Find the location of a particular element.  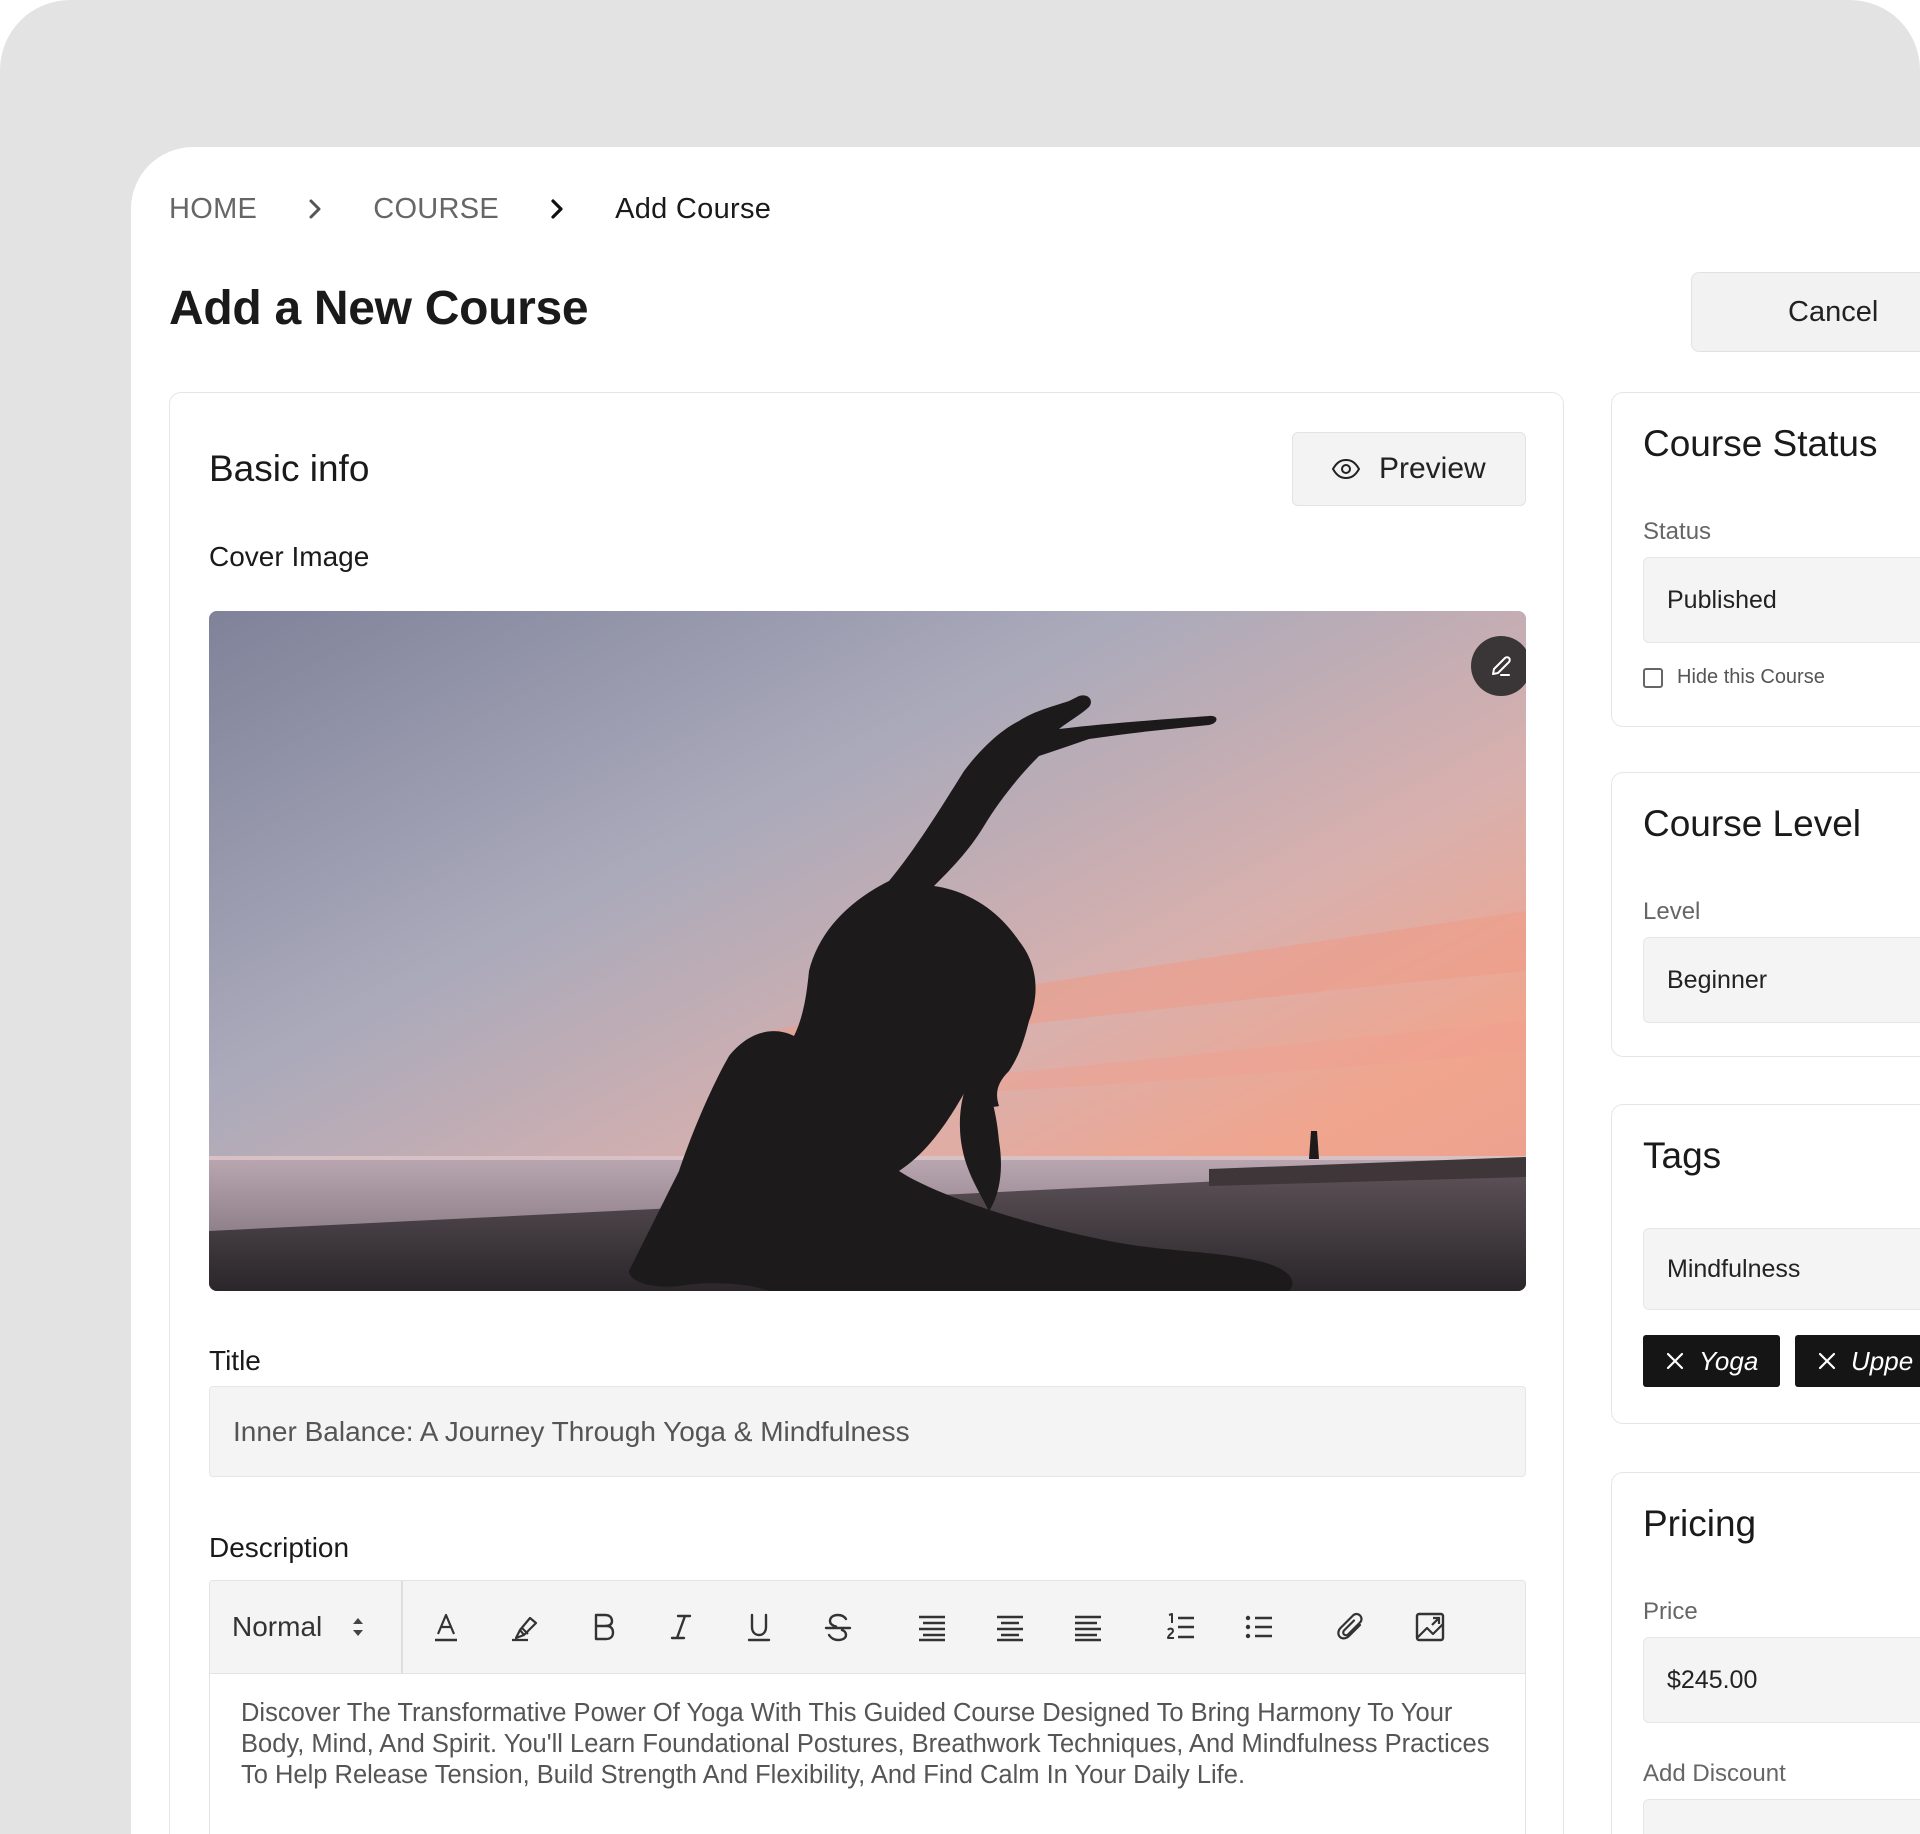

editor-toolbar: Normal is located at coordinates (867, 1627).